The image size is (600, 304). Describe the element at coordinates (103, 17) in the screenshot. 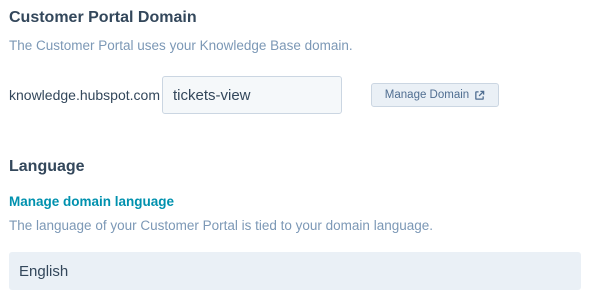

I see `customer-portal-domain-heading: Customer Portal Domain` at that location.